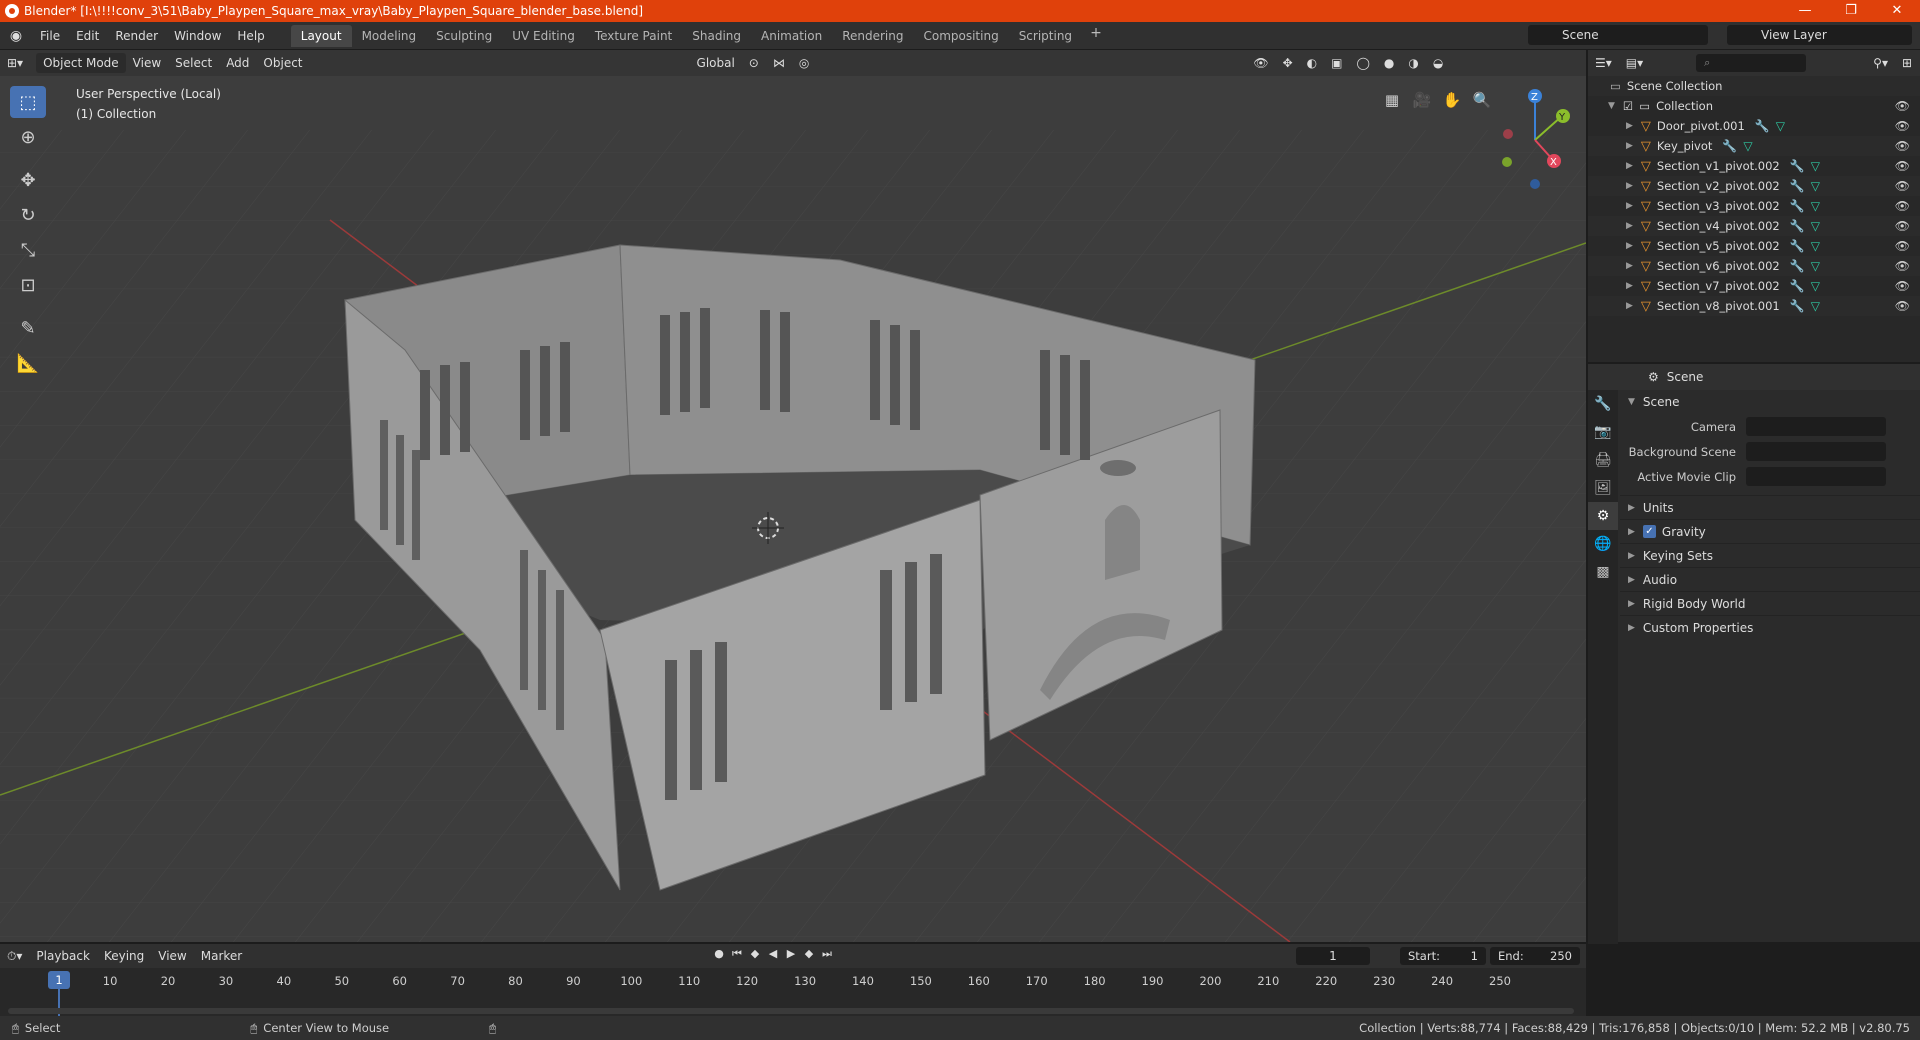 The width and height of the screenshot is (1920, 1040). What do you see at coordinates (755, 954) in the screenshot?
I see `prev-keyframe-icon: ◆` at bounding box center [755, 954].